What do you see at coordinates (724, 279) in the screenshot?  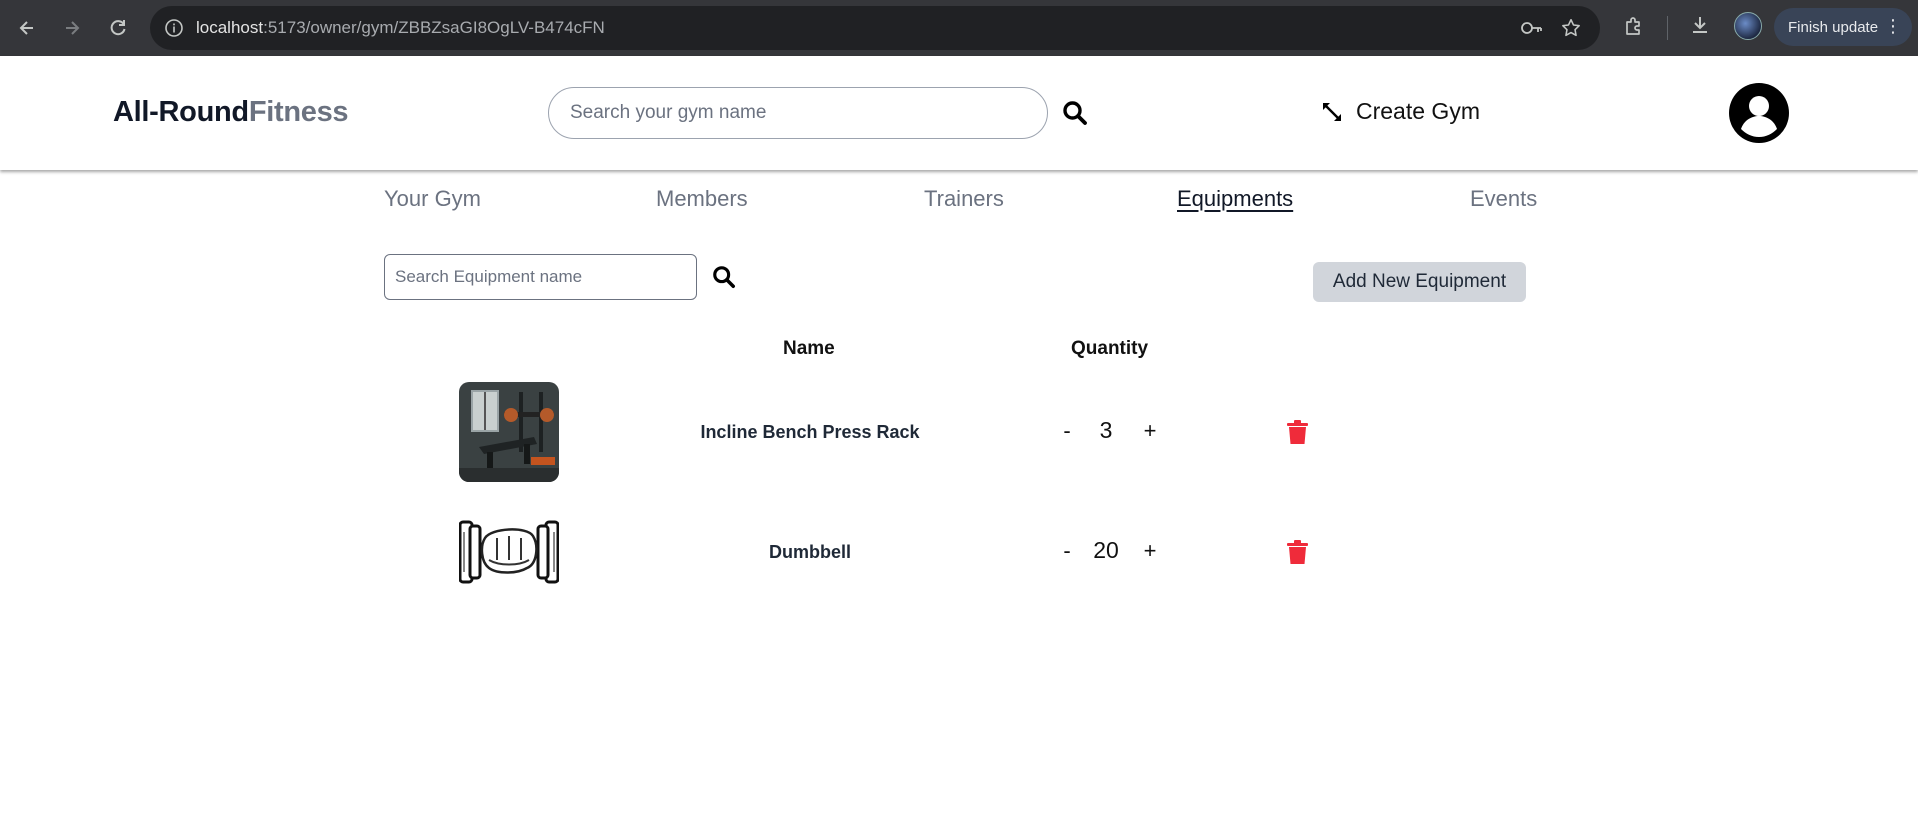 I see `equipment-search-icon` at bounding box center [724, 279].